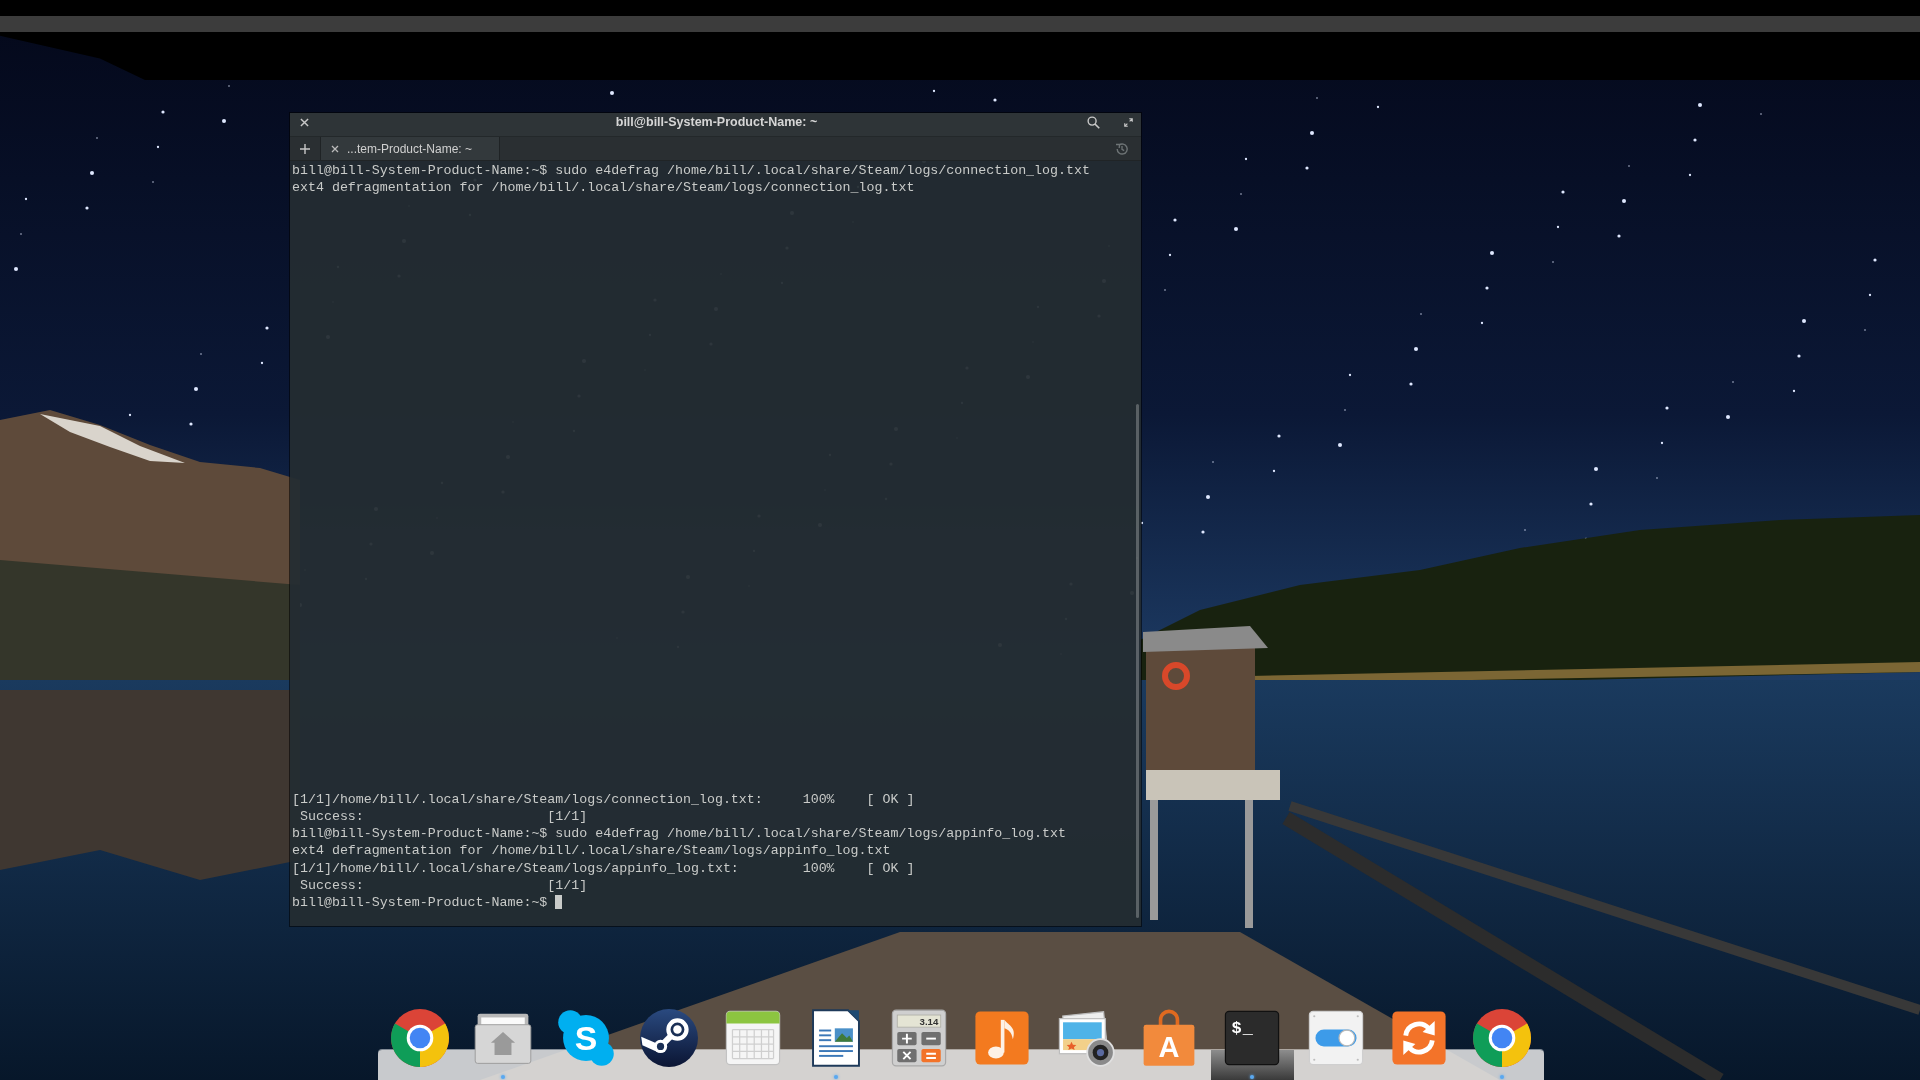 This screenshot has width=1920, height=1080. What do you see at coordinates (716, 122) in the screenshot?
I see `window-title: bill@bill-System-Product-Name: ~` at bounding box center [716, 122].